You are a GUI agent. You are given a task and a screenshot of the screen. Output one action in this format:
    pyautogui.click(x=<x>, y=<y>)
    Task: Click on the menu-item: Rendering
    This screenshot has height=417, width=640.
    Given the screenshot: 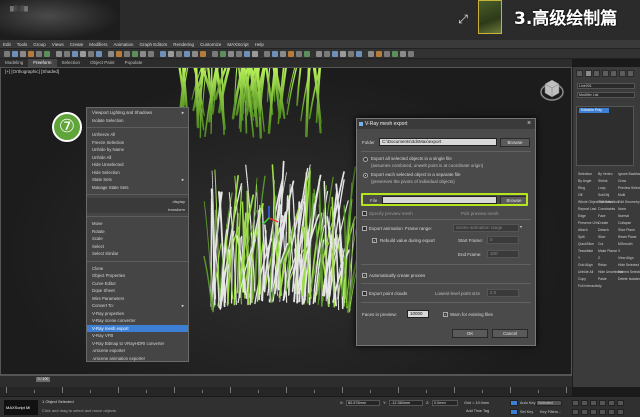 What is the action you would take?
    pyautogui.click(x=183, y=44)
    